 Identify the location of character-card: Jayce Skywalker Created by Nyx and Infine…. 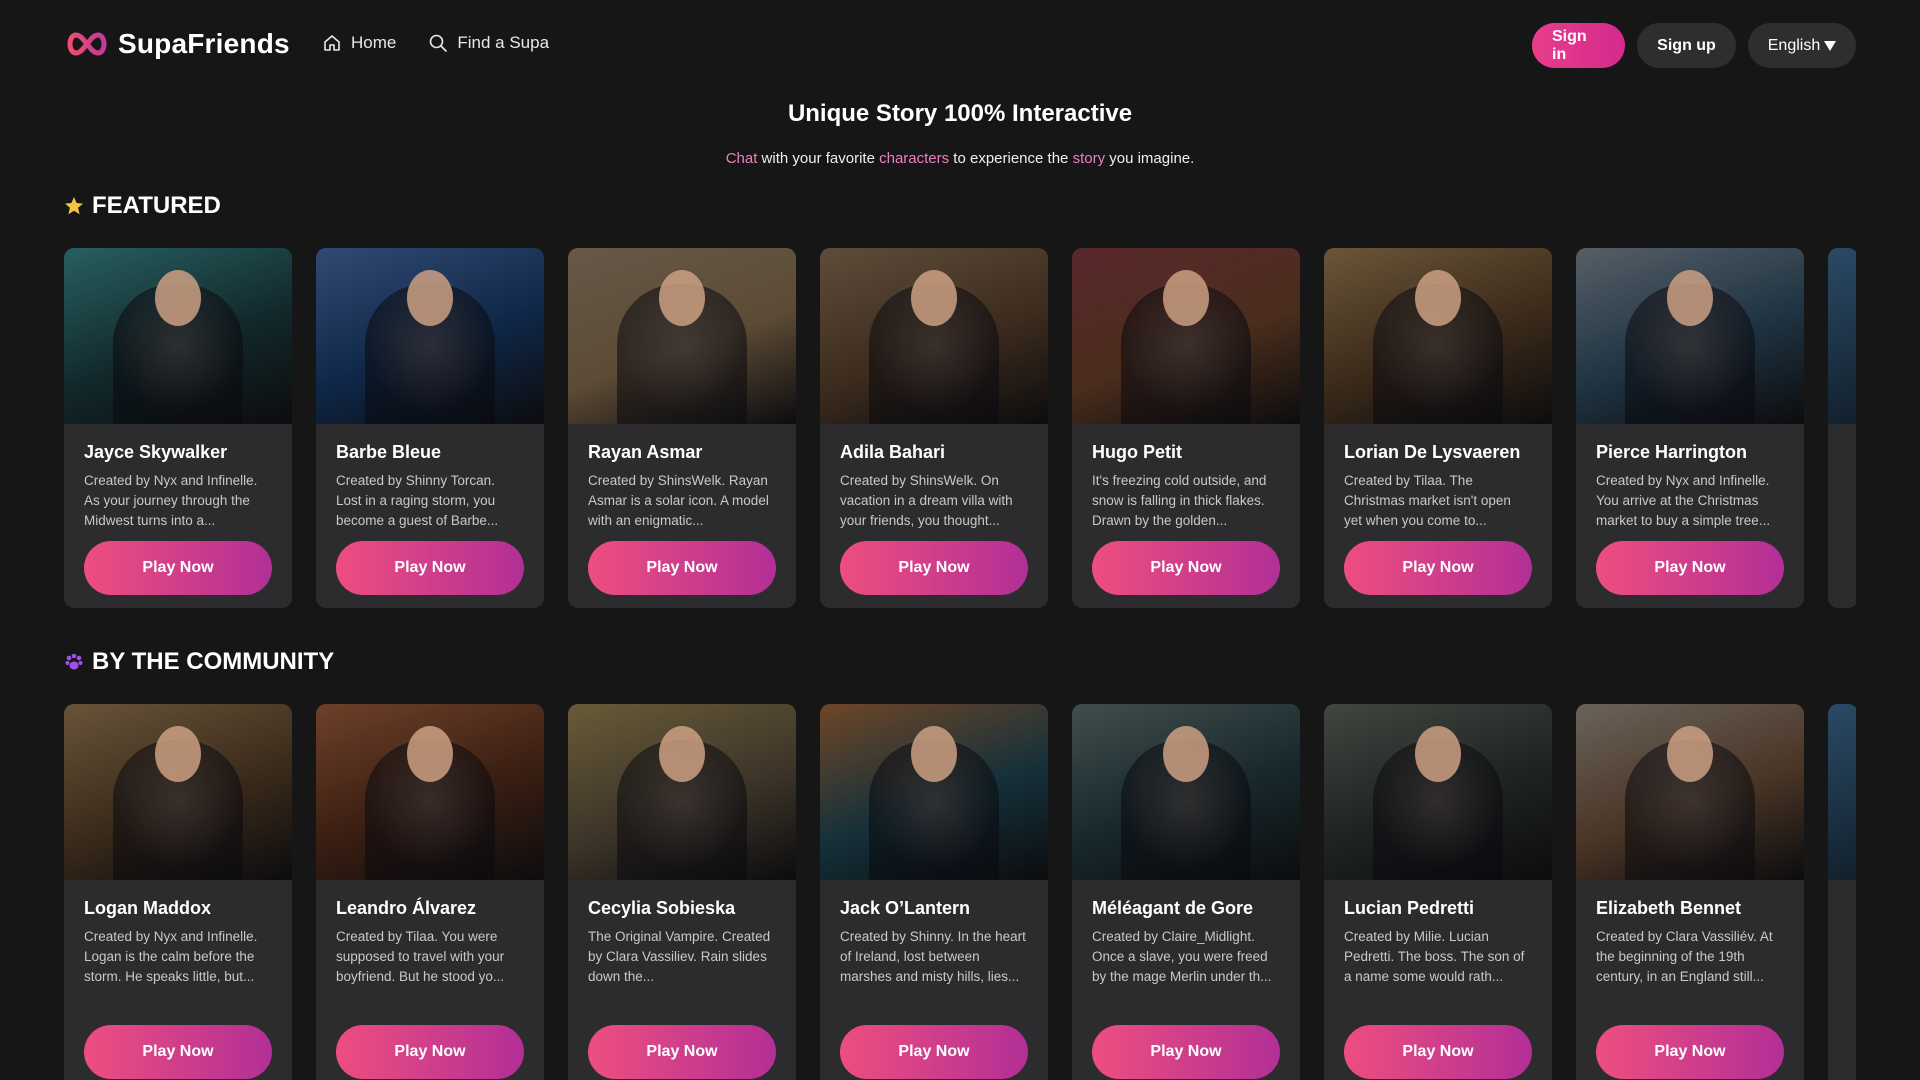
(178, 428).